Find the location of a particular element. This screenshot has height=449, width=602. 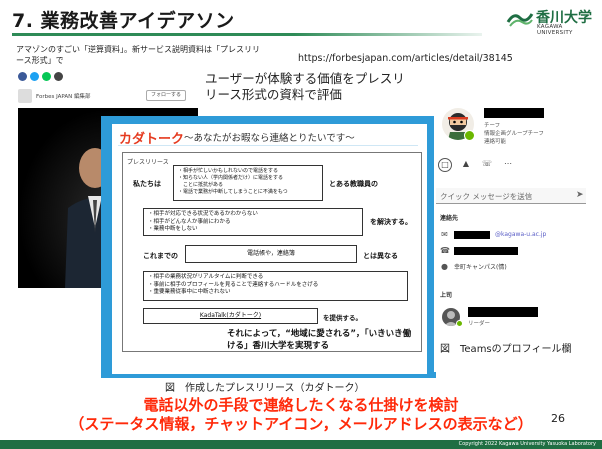

role-line: チーフ is located at coordinates (492, 126).